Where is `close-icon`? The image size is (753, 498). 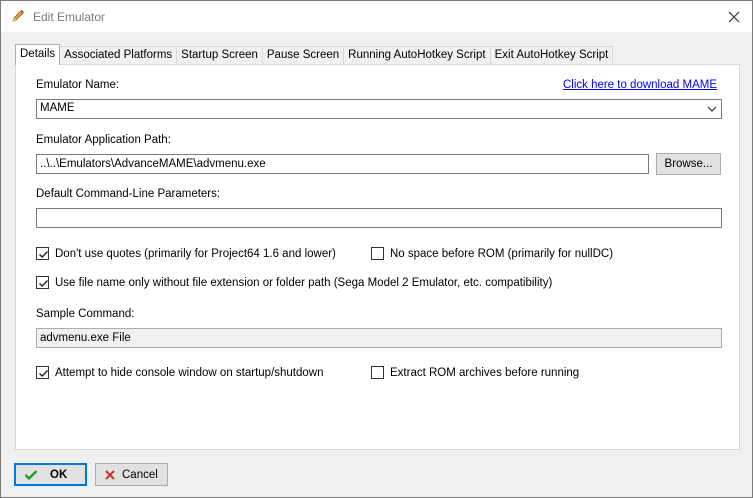 close-icon is located at coordinates (734, 16).